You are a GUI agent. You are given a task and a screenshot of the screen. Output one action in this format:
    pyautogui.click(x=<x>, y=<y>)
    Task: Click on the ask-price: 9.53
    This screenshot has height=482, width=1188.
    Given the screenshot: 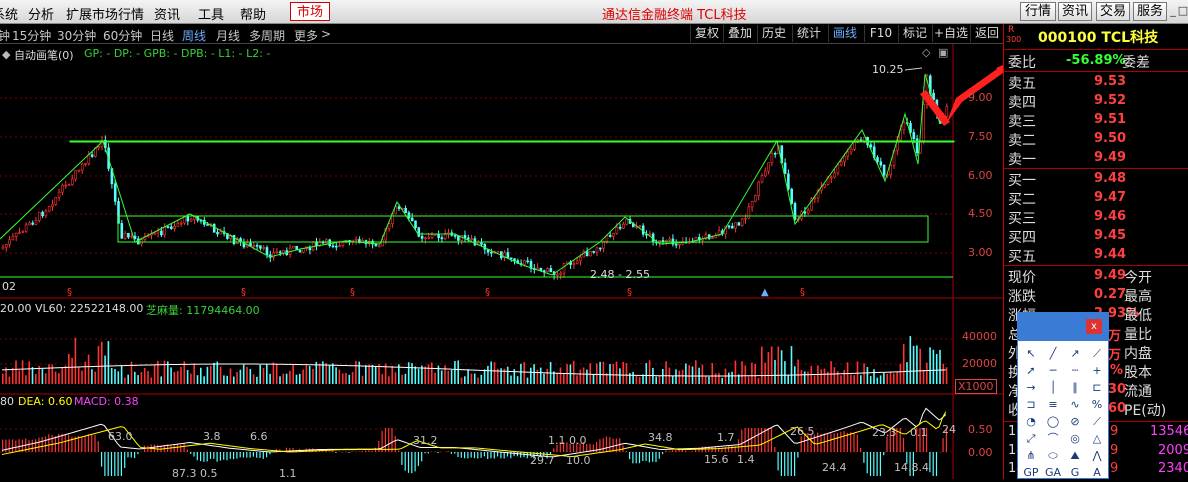 What is the action you would take?
    pyautogui.click(x=1110, y=81)
    